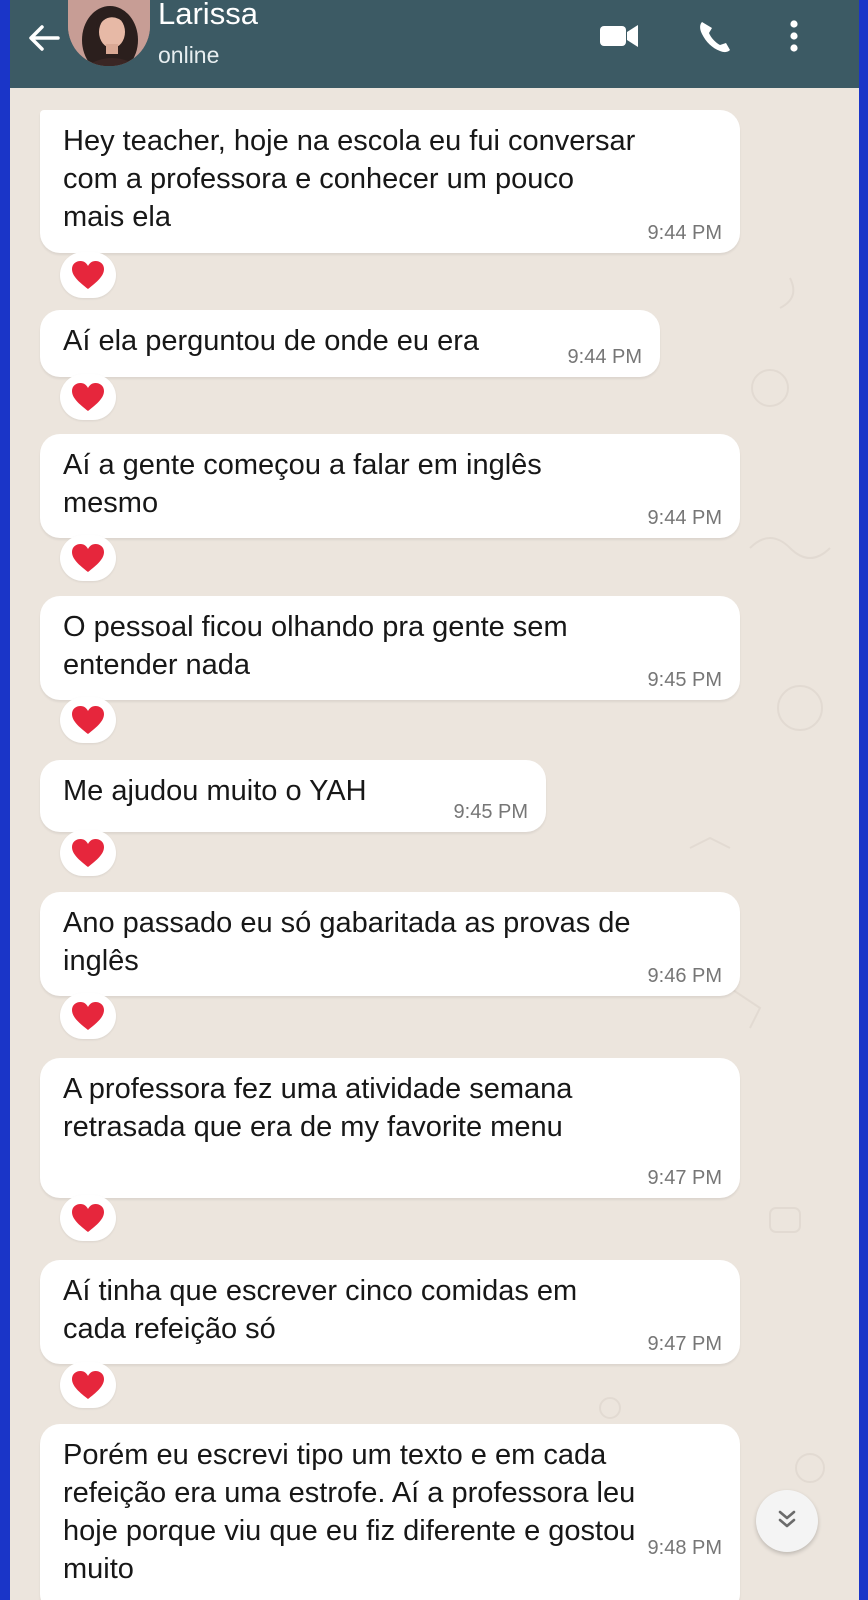  What do you see at coordinates (208, 16) in the screenshot?
I see `contact-name: Larissa` at bounding box center [208, 16].